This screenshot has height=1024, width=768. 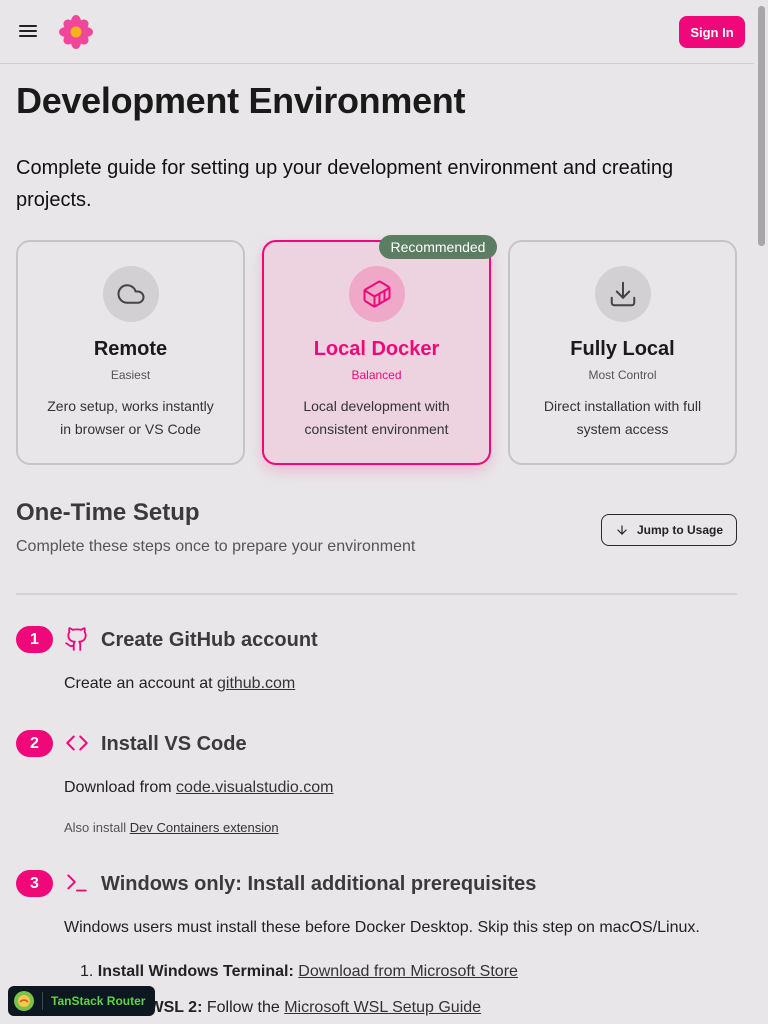 I want to click on step-text: Download from code.visualstudio.com, so click(x=198, y=788).